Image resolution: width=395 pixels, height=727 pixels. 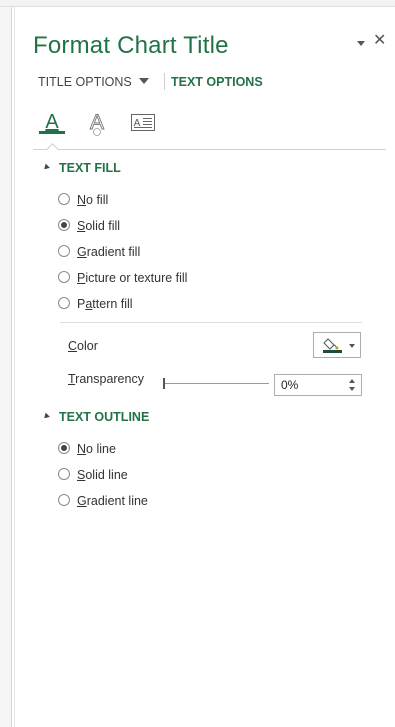 I want to click on no-line-radio: No line, so click(x=87, y=449).